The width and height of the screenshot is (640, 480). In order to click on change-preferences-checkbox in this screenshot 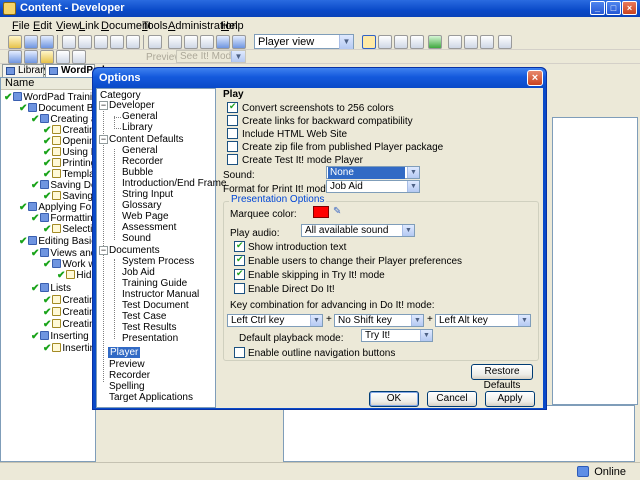, I will do `click(239, 260)`.